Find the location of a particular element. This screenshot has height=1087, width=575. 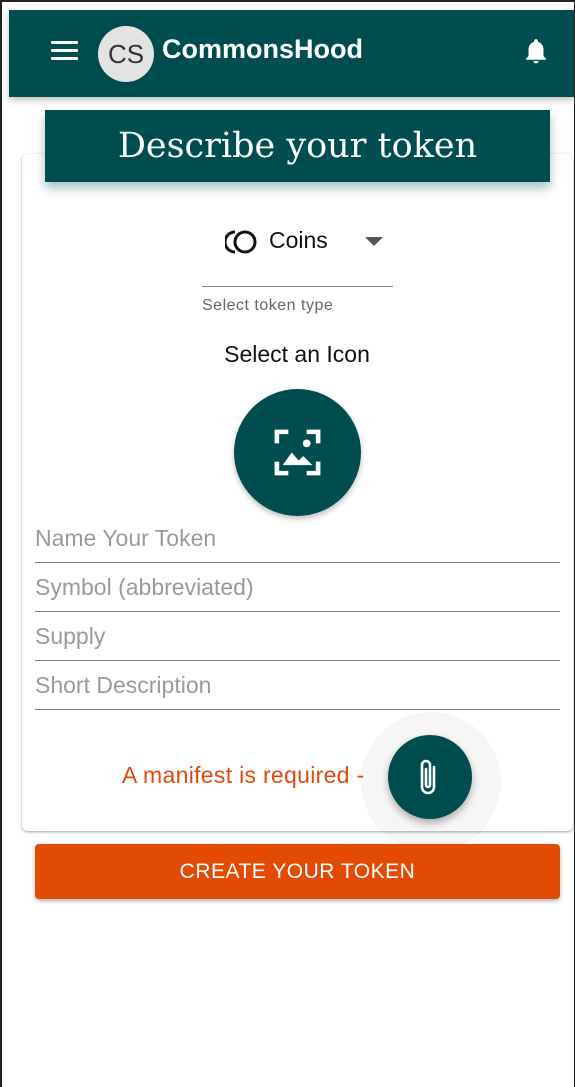

token-description-input is located at coordinates (297, 685).